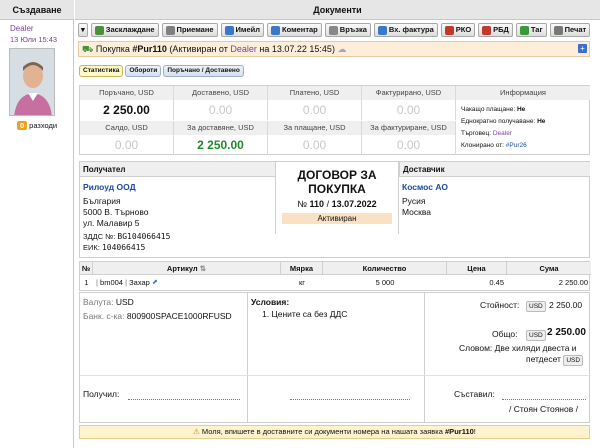  I want to click on sort-icon: ⇅, so click(203, 268).